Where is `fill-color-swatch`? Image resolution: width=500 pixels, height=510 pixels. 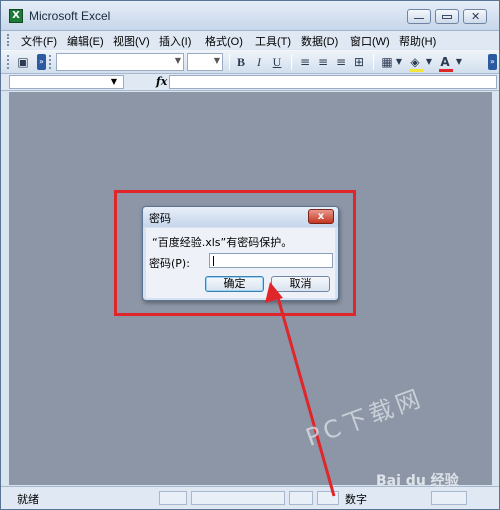 fill-color-swatch is located at coordinates (416, 70).